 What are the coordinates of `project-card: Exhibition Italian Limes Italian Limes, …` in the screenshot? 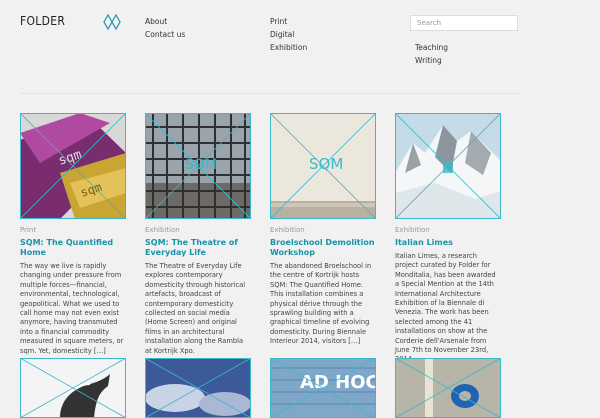 It's located at (448, 239).